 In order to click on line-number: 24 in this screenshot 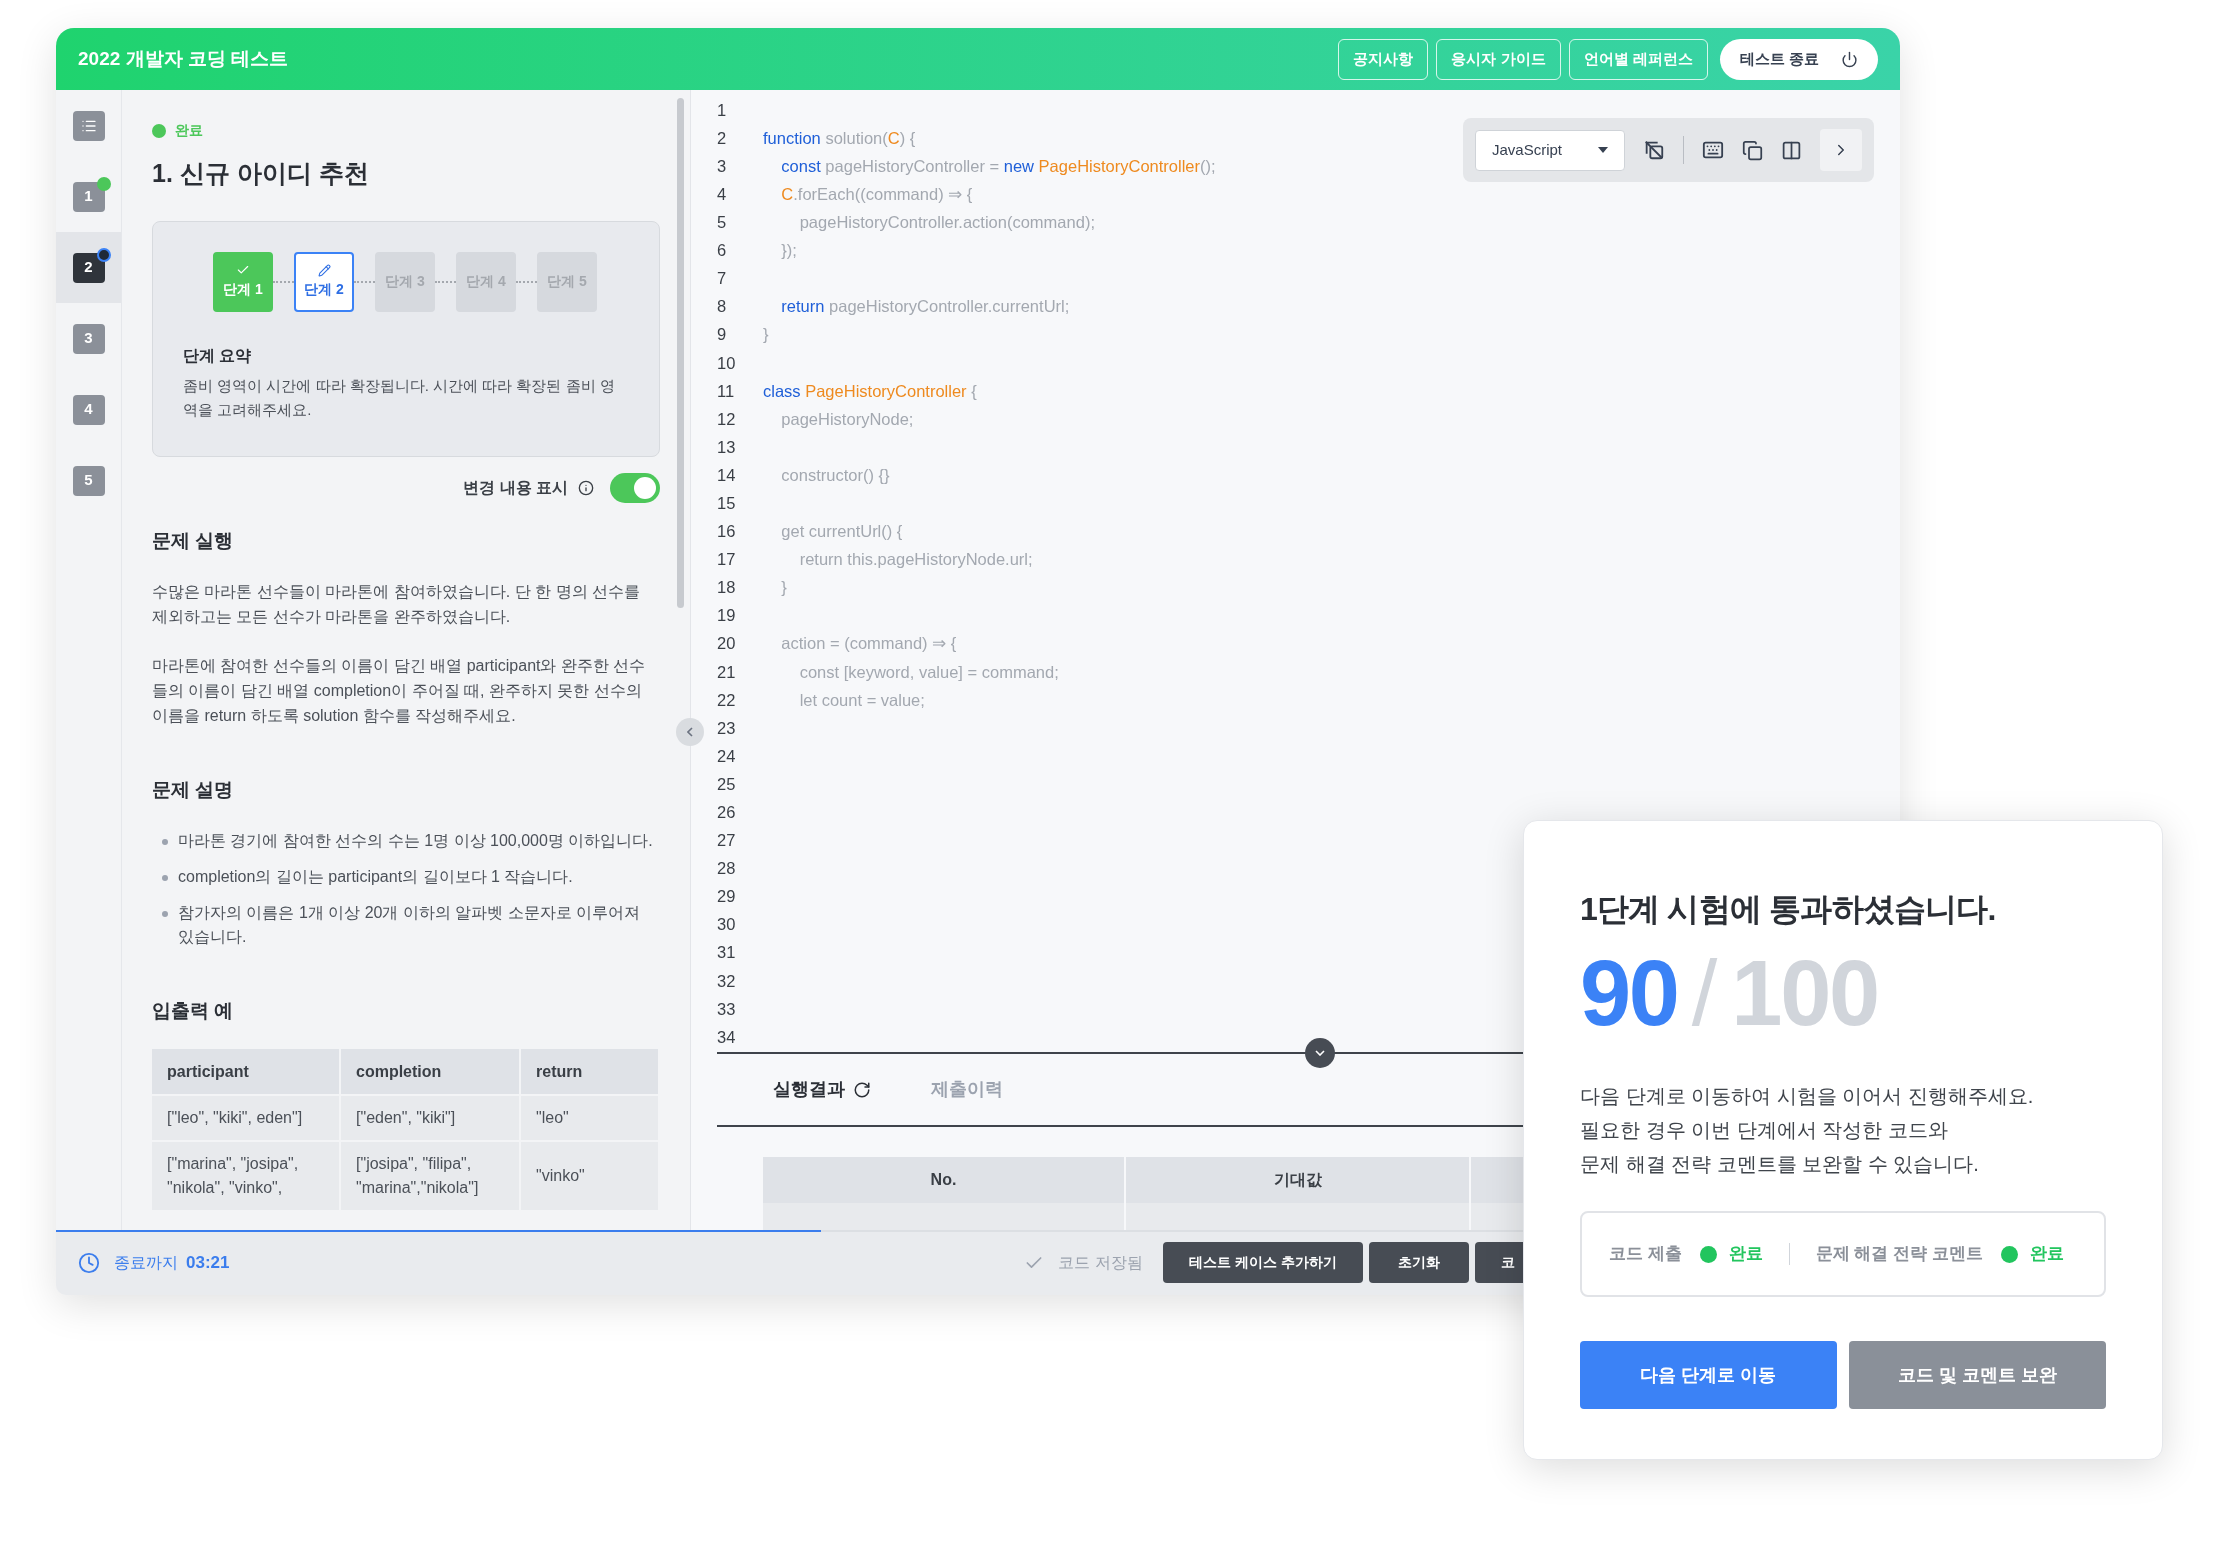, I will do `click(727, 756)`.